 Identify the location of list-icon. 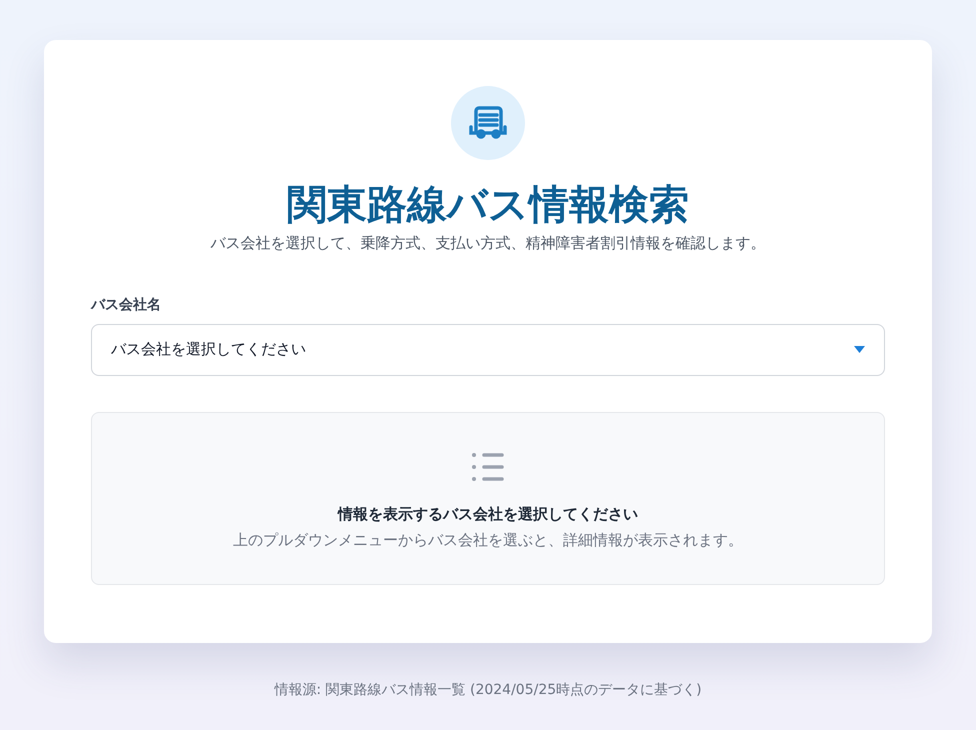
(488, 466).